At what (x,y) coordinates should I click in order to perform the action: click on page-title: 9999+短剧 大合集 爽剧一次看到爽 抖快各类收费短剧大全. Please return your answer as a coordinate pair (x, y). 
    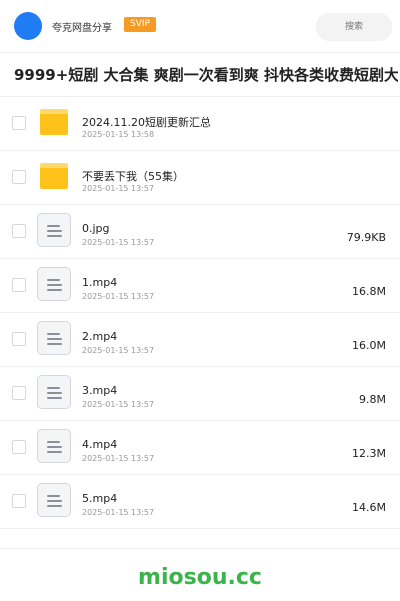
    Looking at the image, I should click on (206, 75).